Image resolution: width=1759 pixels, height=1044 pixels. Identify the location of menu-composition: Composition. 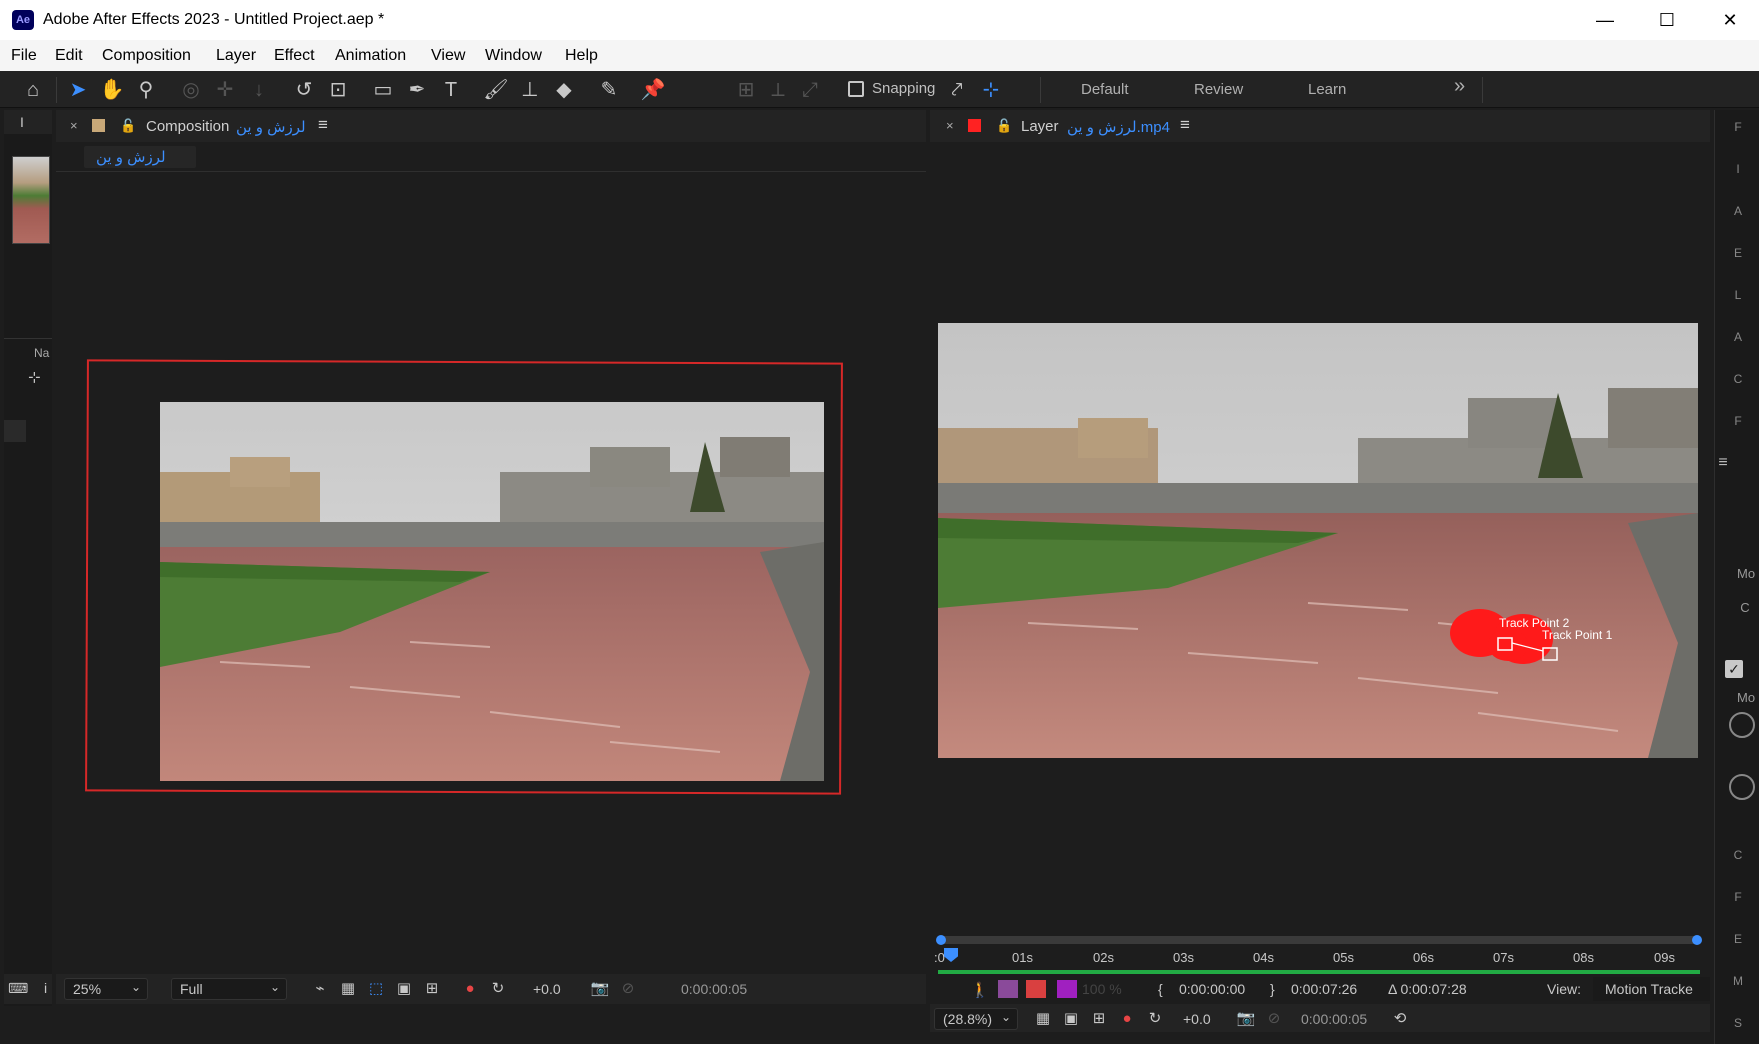
(146, 56).